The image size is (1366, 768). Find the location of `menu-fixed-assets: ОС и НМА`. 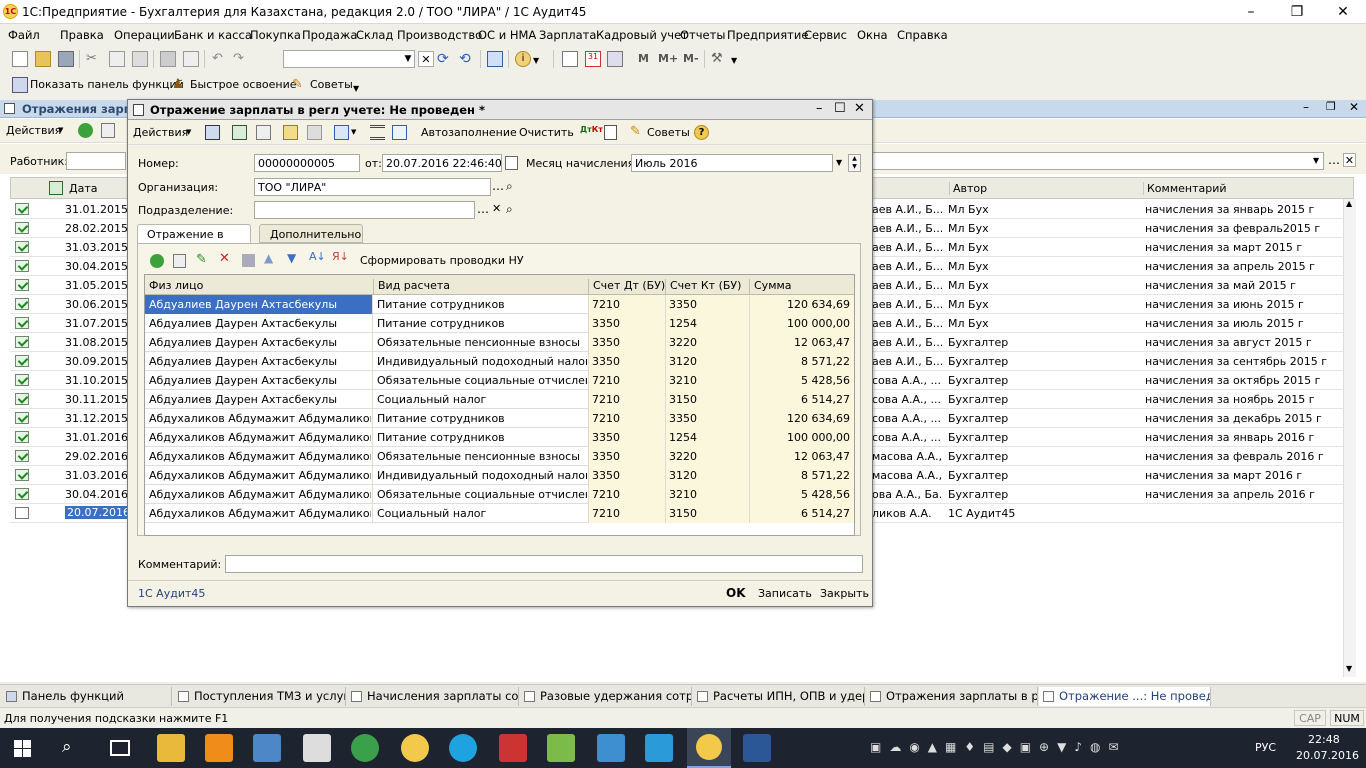

menu-fixed-assets: ОС и НМА is located at coordinates (507, 35).